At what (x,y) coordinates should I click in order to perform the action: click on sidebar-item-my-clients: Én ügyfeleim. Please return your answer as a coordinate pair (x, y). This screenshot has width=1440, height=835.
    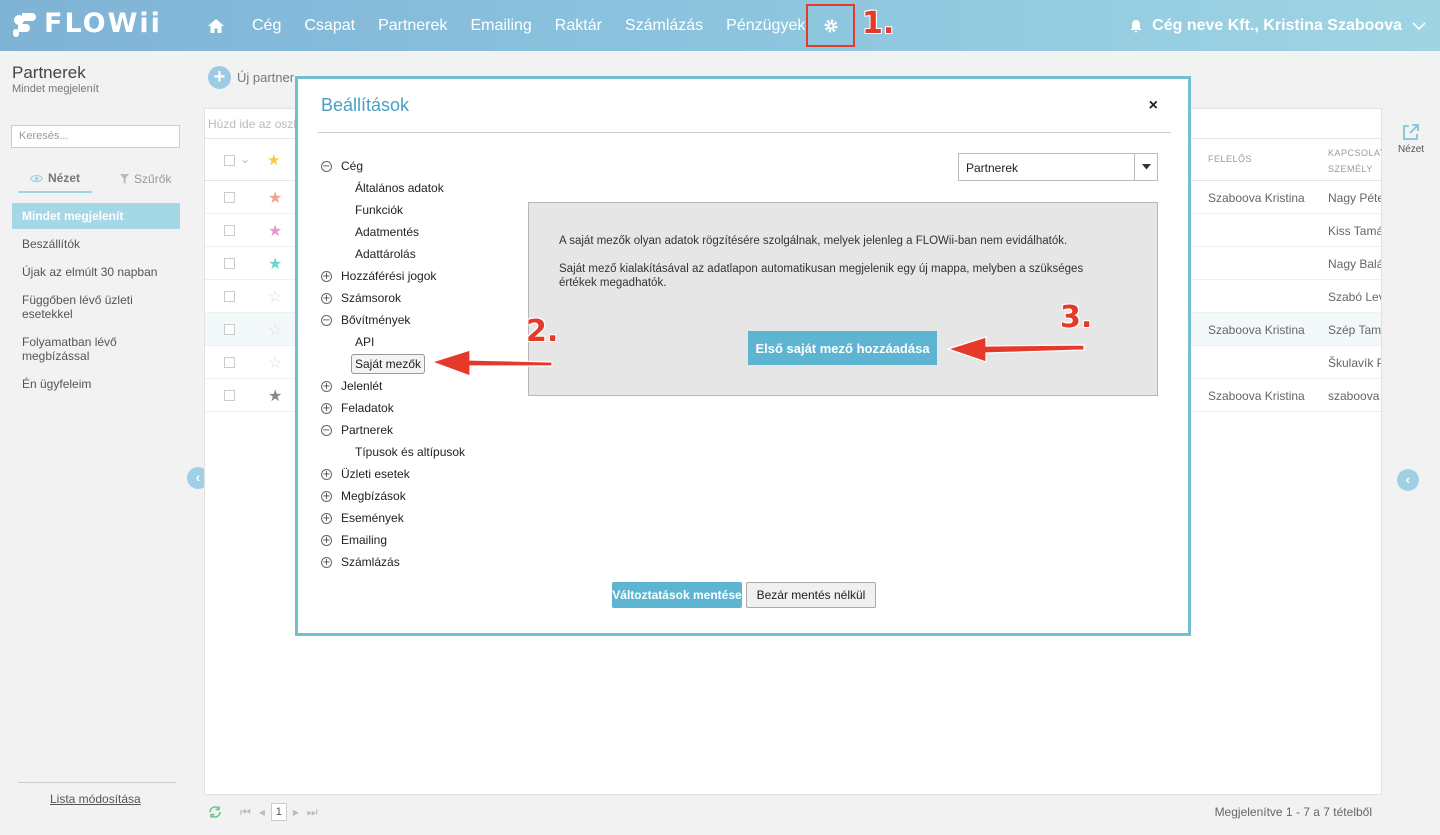
    Looking at the image, I should click on (96, 384).